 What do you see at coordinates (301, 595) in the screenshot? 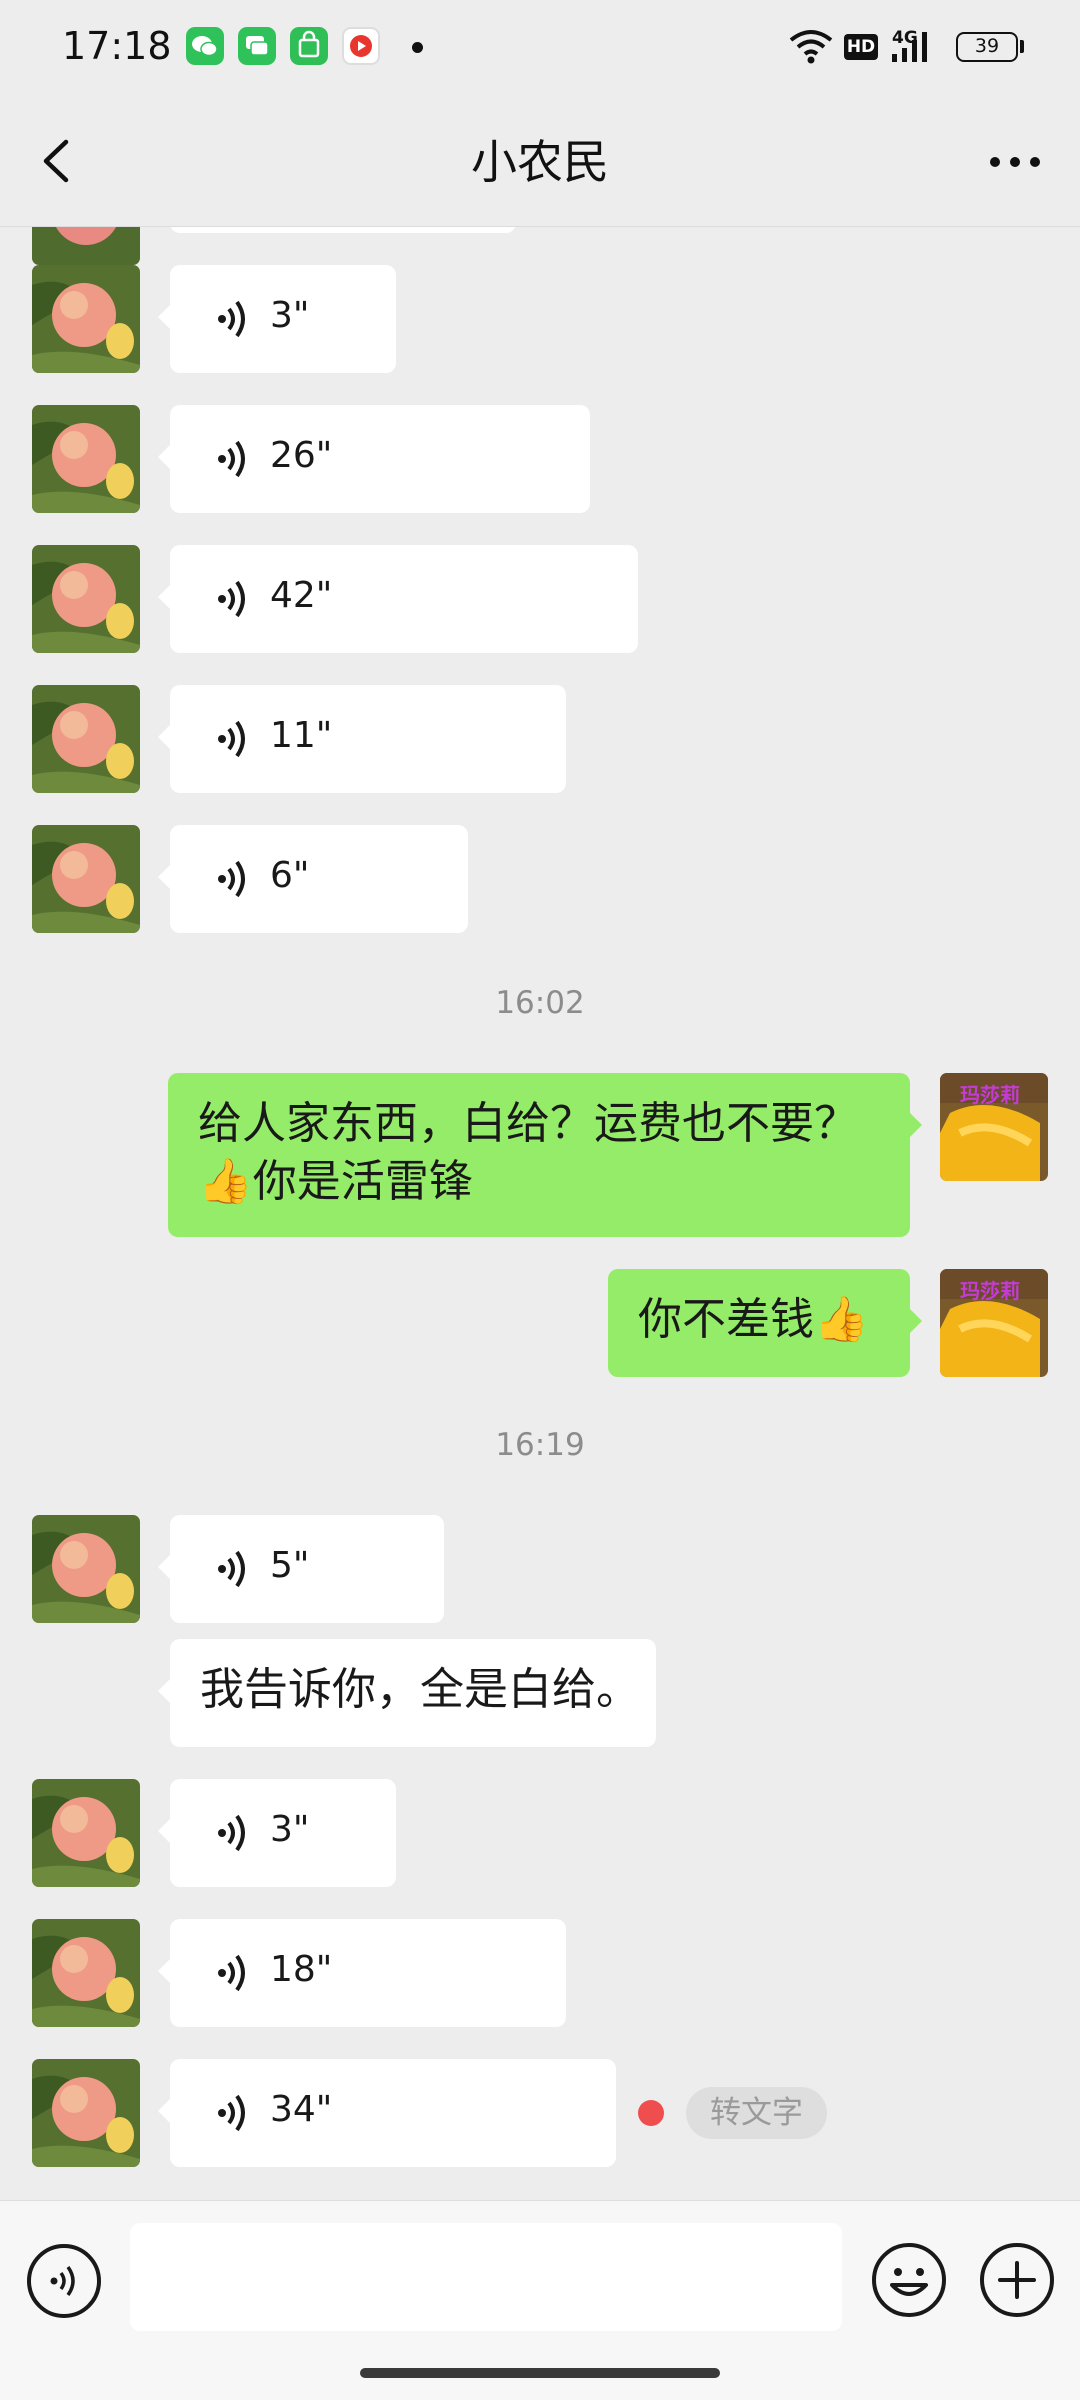
I see `voice-duration: 42"` at bounding box center [301, 595].